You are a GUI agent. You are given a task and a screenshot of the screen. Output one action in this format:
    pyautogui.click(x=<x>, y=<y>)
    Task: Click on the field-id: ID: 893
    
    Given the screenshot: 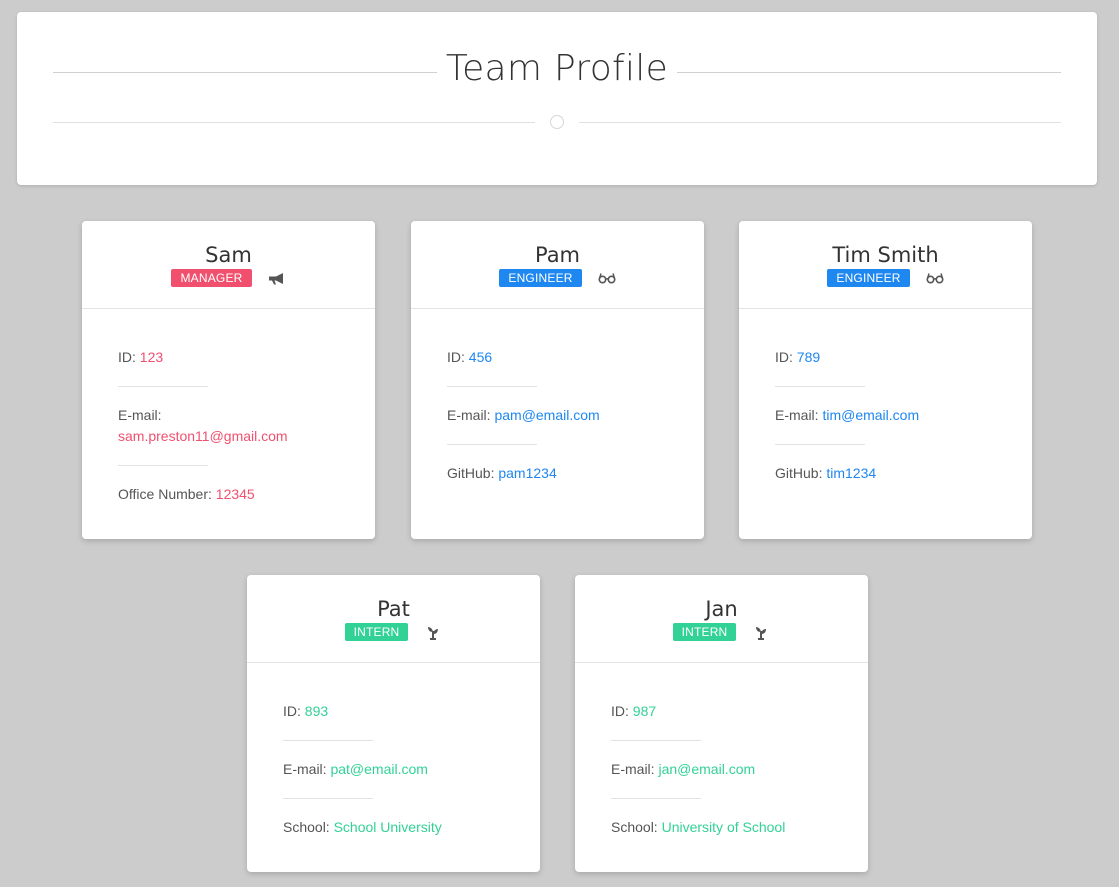 What is the action you would take?
    pyautogui.click(x=306, y=711)
    